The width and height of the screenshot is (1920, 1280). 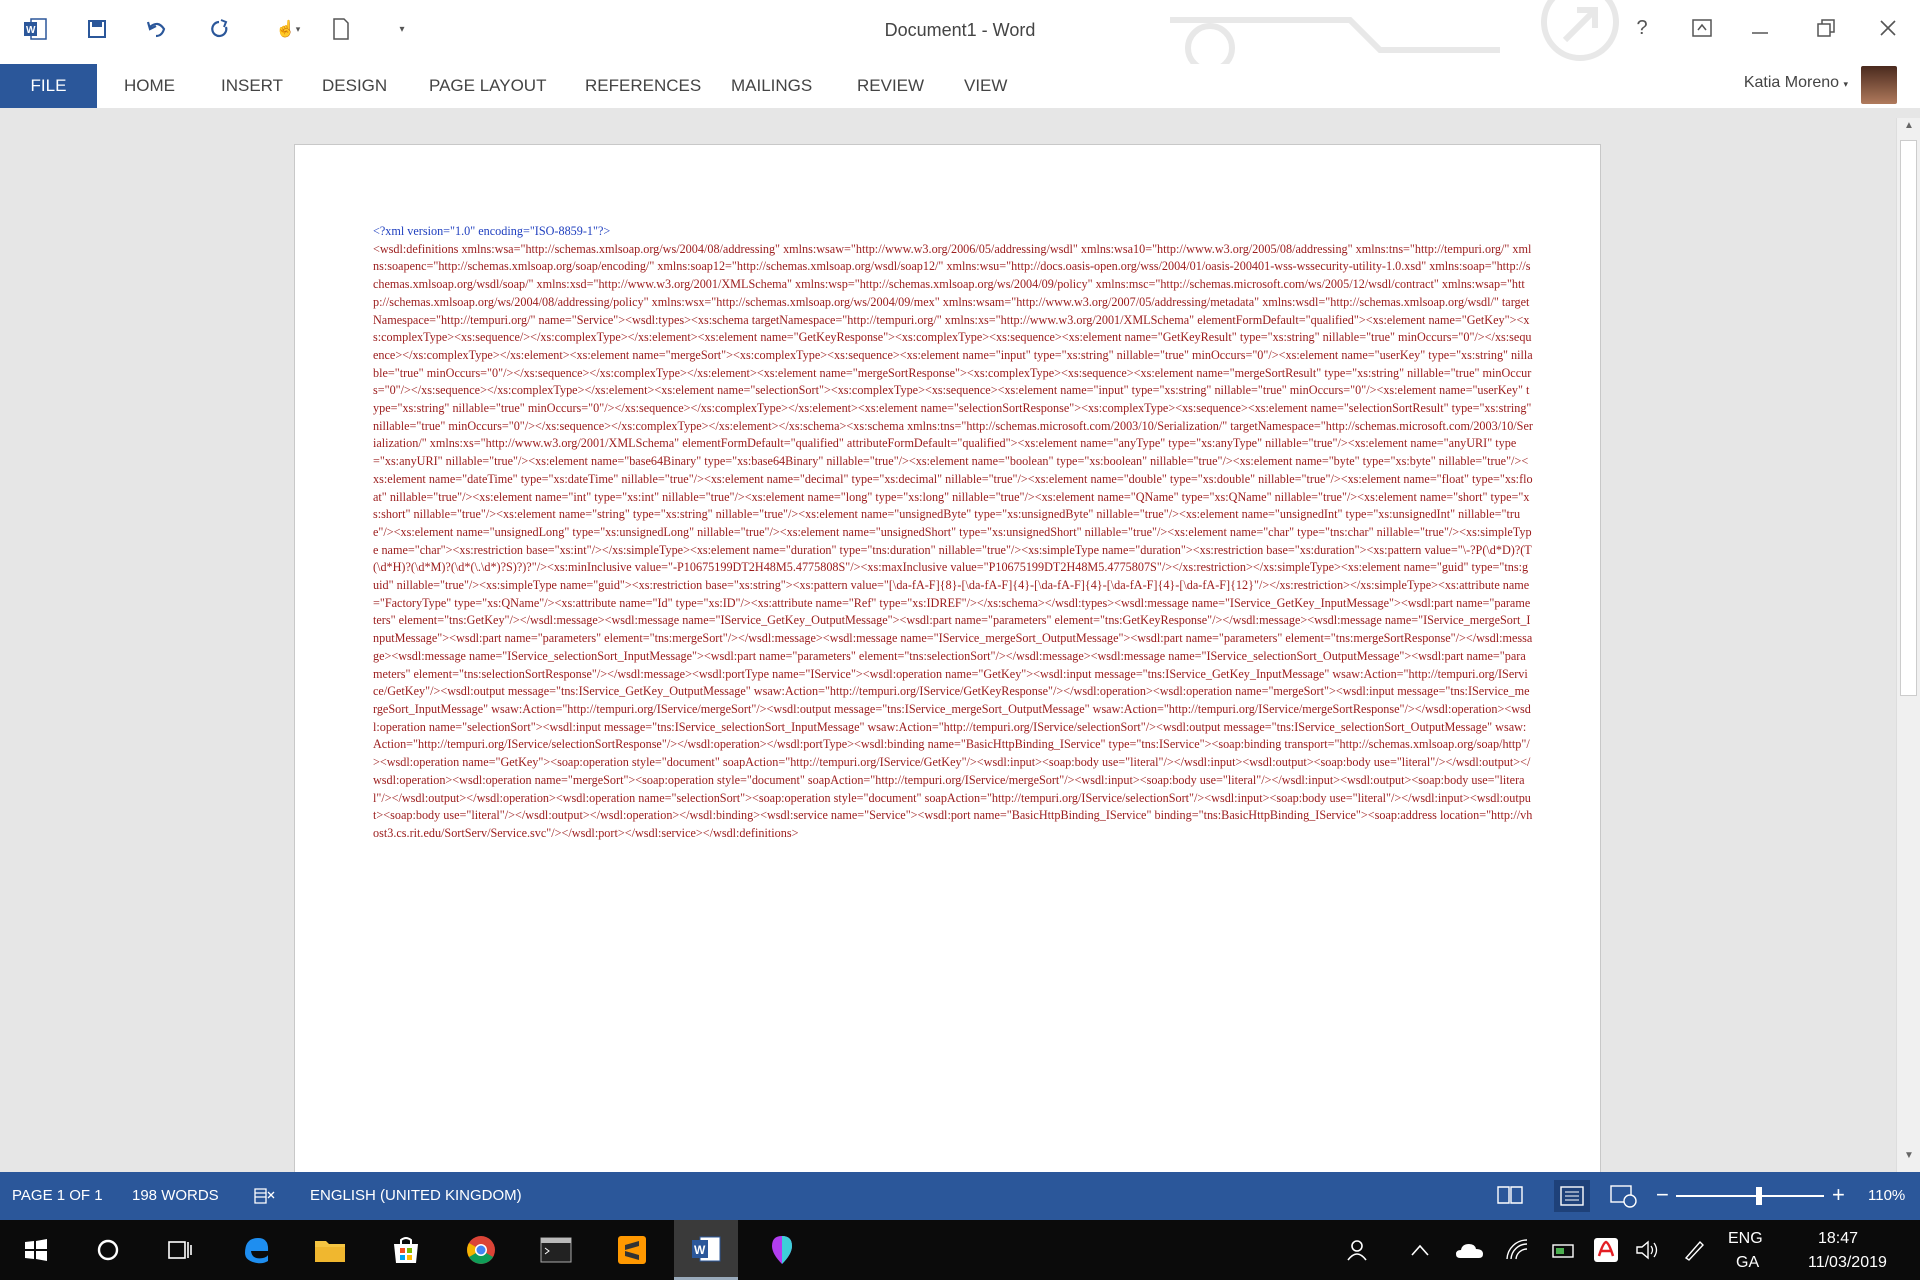 What do you see at coordinates (1470, 1250) in the screenshot?
I see `onedrive-icon` at bounding box center [1470, 1250].